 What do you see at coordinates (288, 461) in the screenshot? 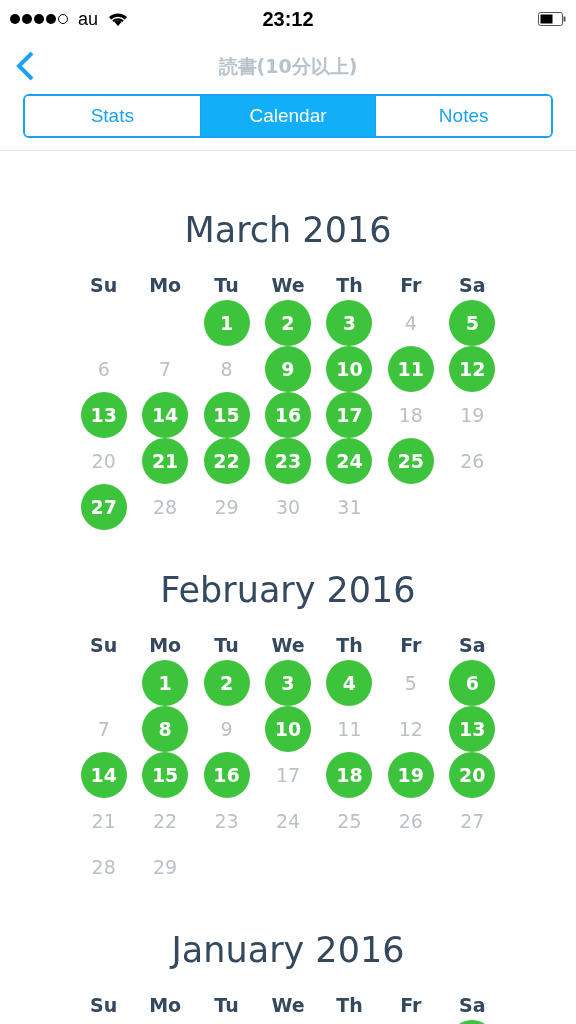
I see `completed-day: 23` at bounding box center [288, 461].